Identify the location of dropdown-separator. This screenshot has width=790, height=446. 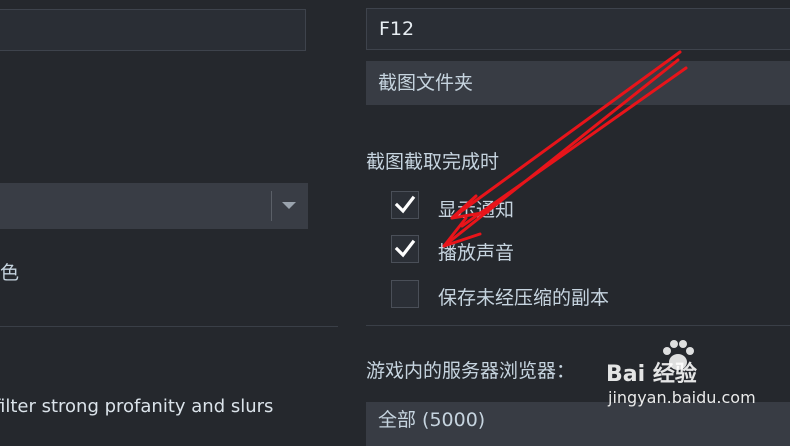
(271, 206).